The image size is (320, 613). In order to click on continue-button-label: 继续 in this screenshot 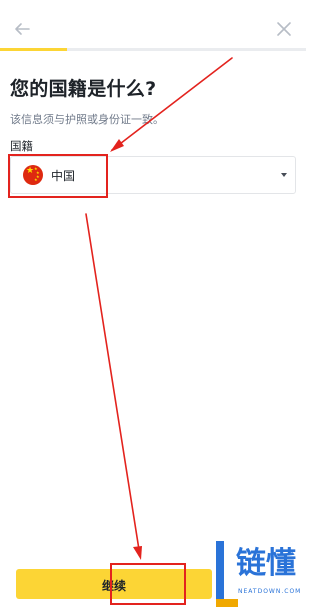, I will do `click(113, 586)`.